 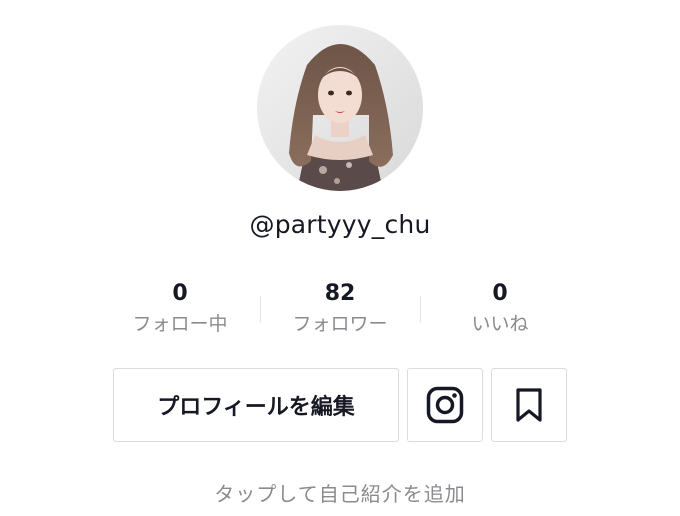 What do you see at coordinates (340, 293) in the screenshot?
I see `followers-count: 82` at bounding box center [340, 293].